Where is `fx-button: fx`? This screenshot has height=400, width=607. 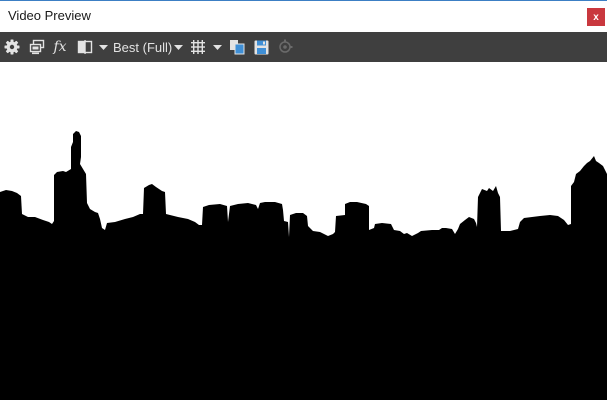 fx-button: fx is located at coordinates (60, 47).